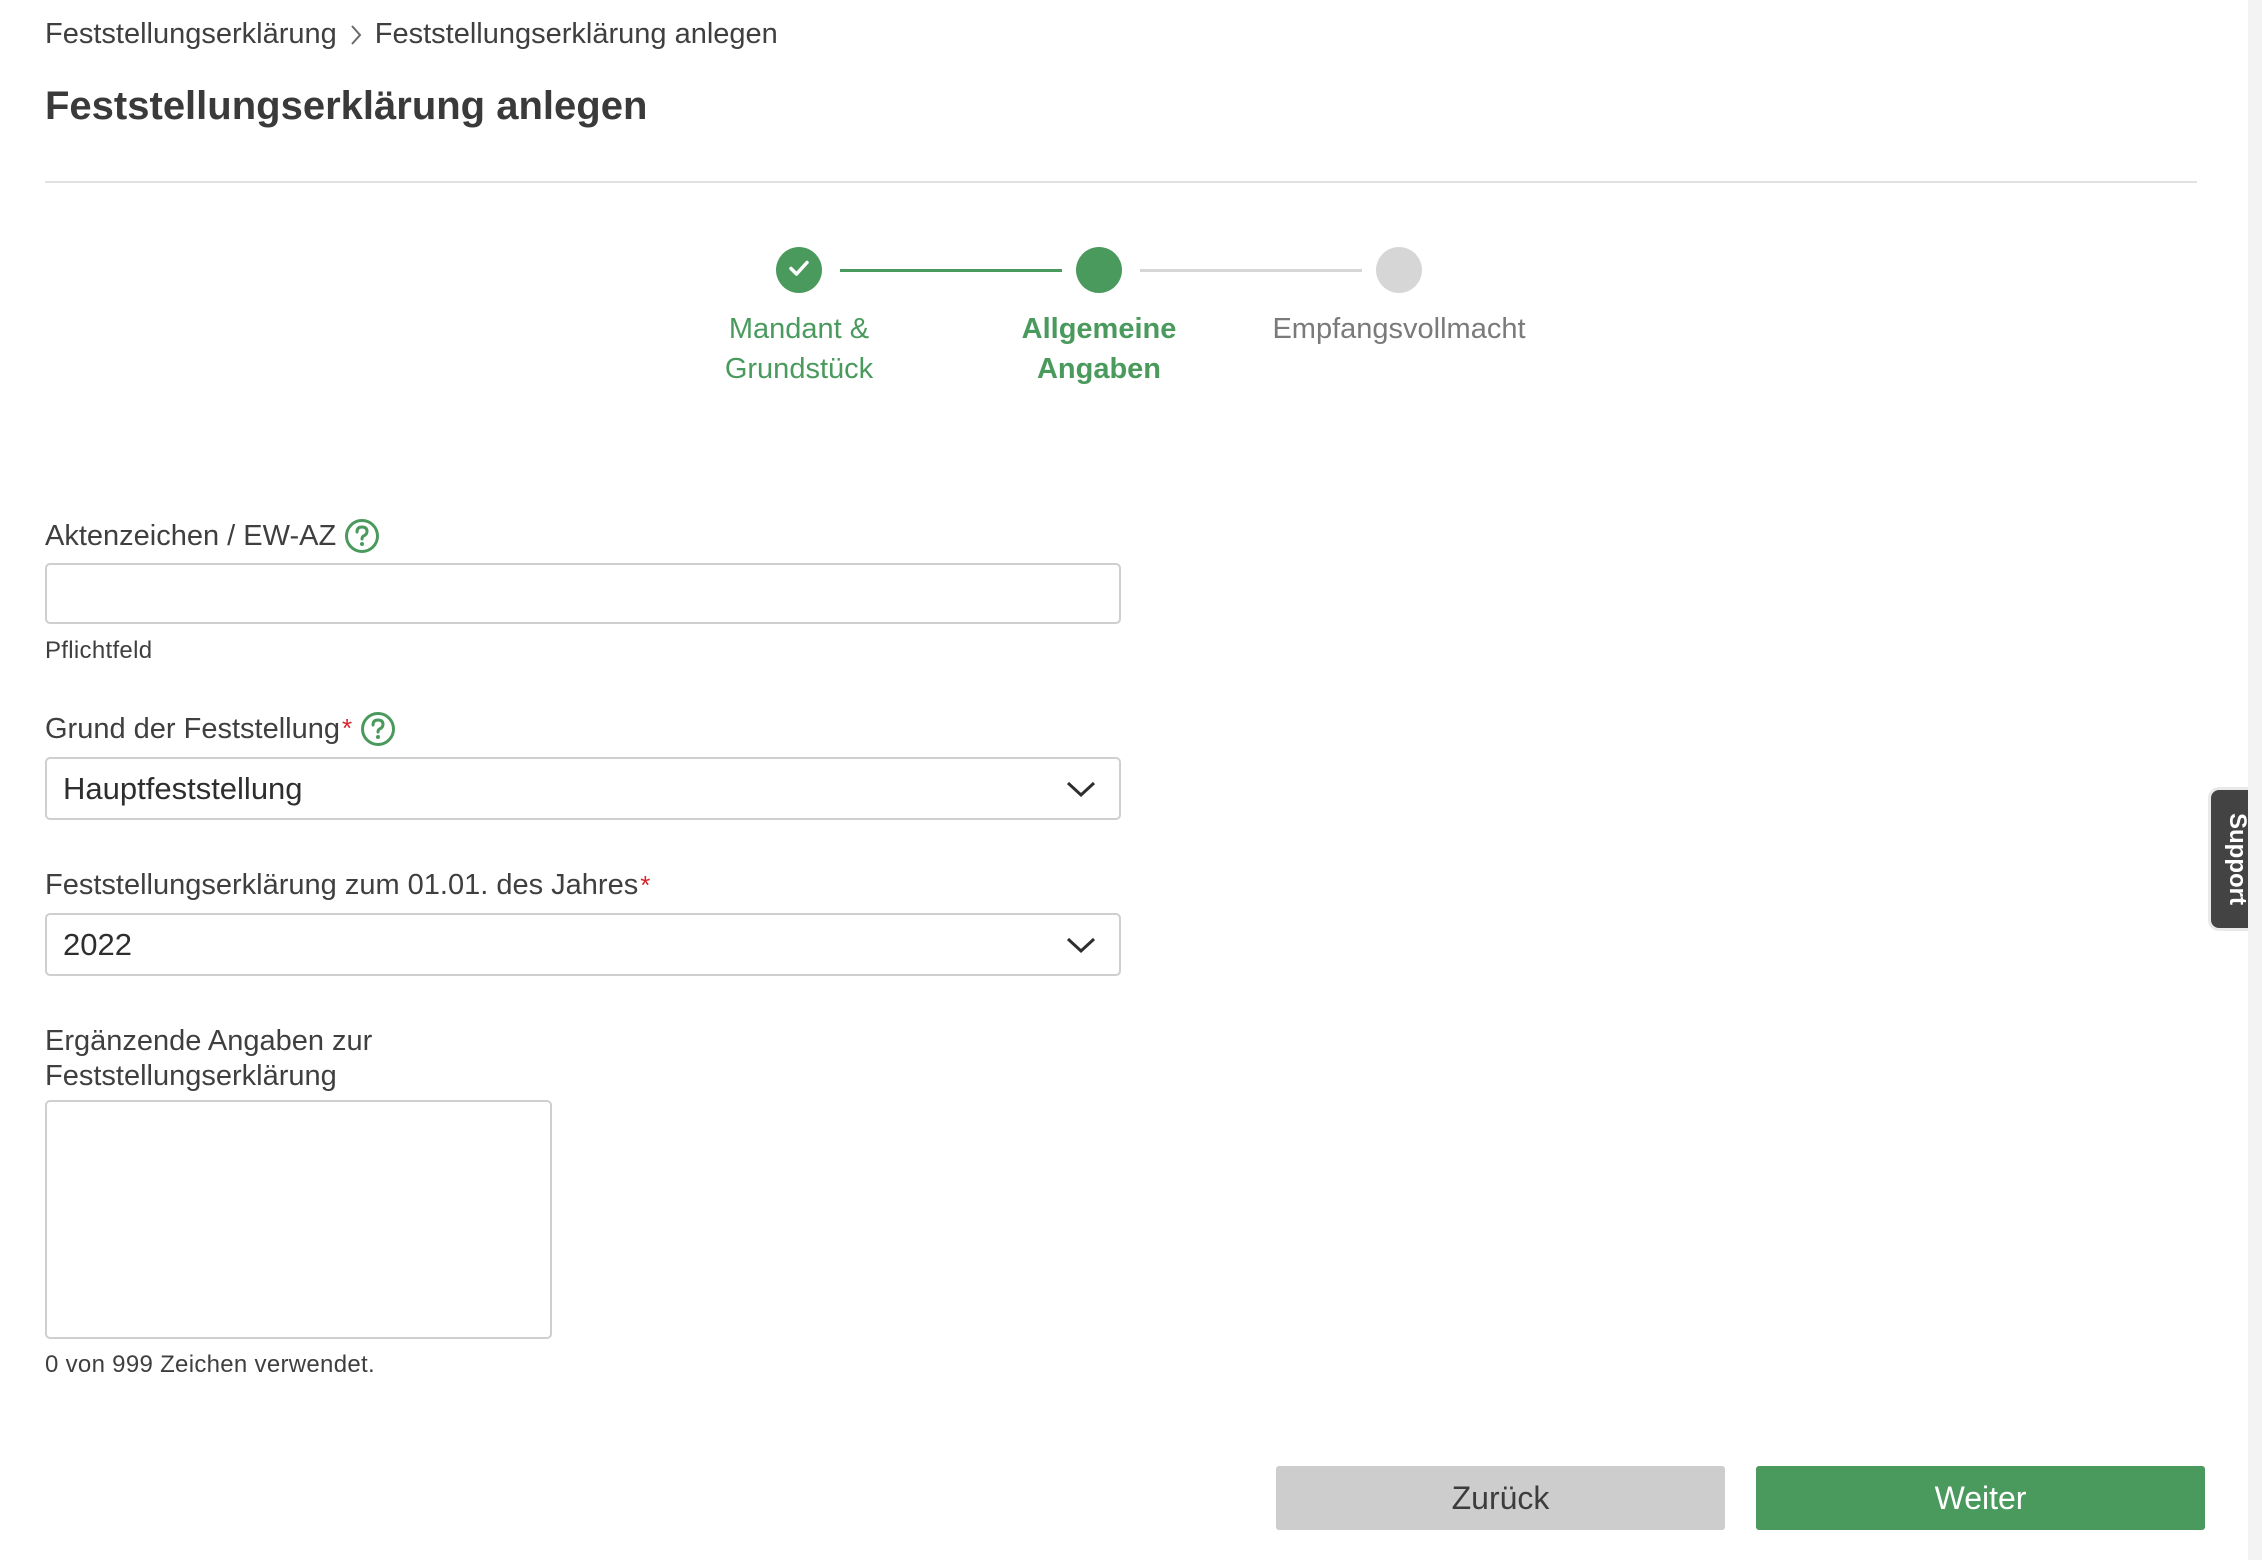 This screenshot has height=1560, width=2262. I want to click on character-counter: 0 von 999 Zeichen verwendet., so click(210, 1364).